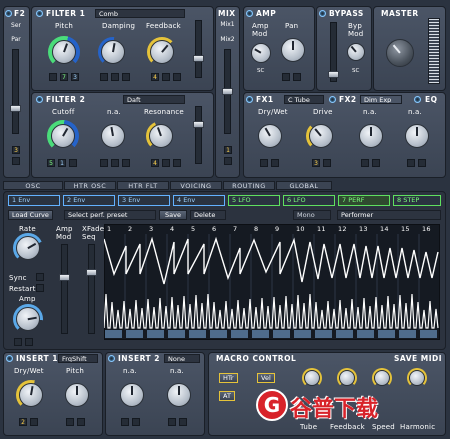 The width and height of the screenshot is (450, 439). Describe the element at coordinates (113, 52) in the screenshot. I see `filter1-damping-knob` at that location.